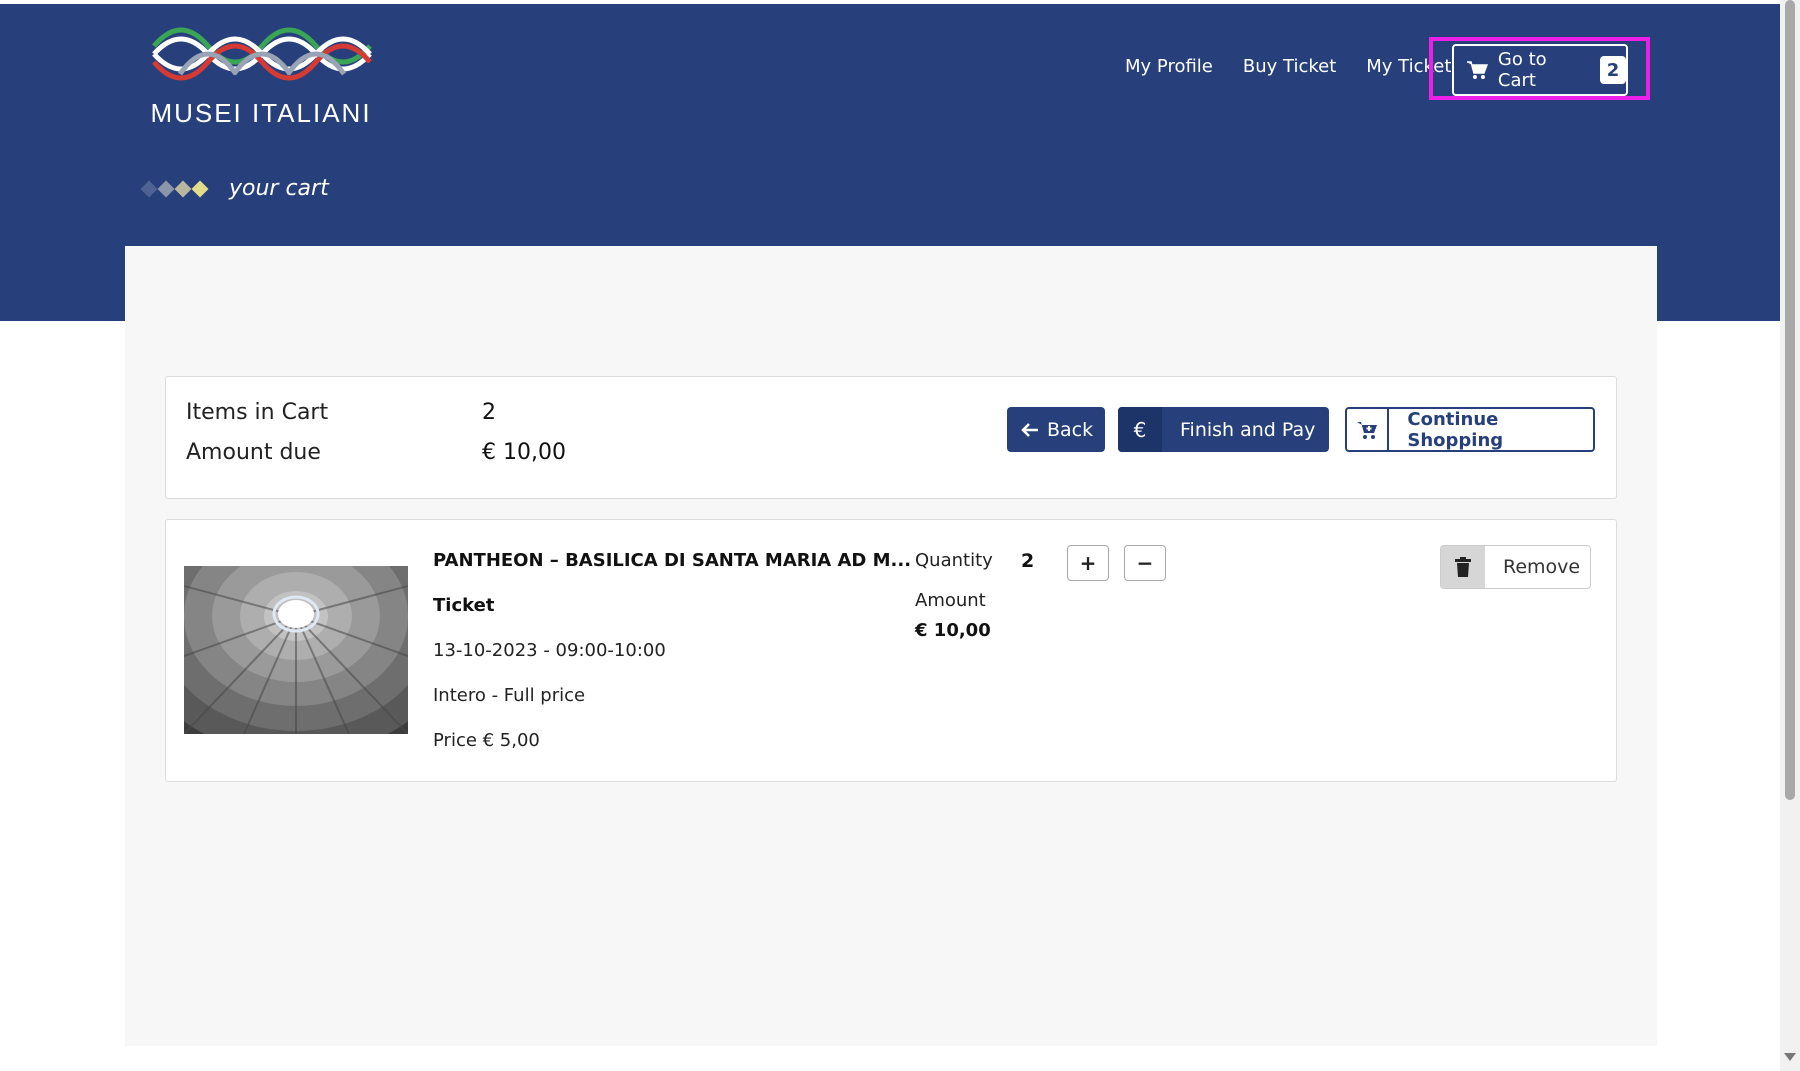  What do you see at coordinates (1169, 66) in the screenshot?
I see `nav-my-profile: My Profile` at bounding box center [1169, 66].